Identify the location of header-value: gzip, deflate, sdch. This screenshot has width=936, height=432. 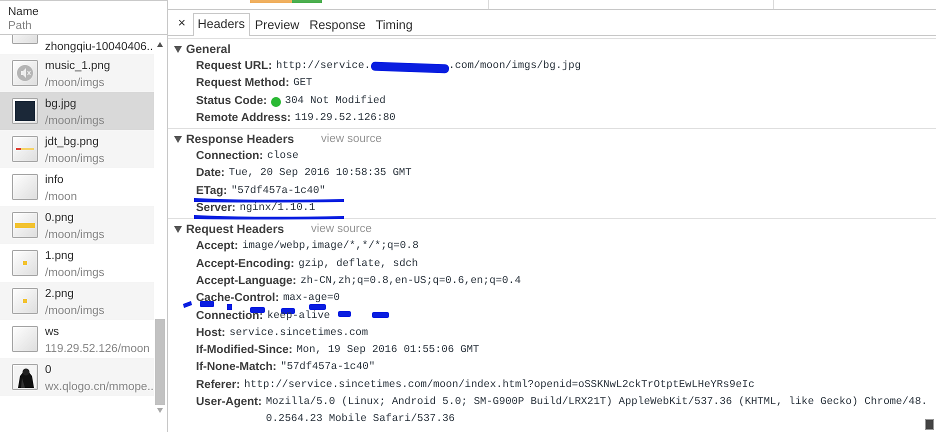
(358, 264).